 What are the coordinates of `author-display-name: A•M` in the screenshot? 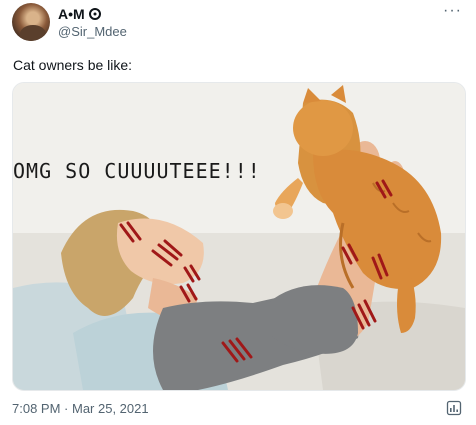 It's located at (71, 14).